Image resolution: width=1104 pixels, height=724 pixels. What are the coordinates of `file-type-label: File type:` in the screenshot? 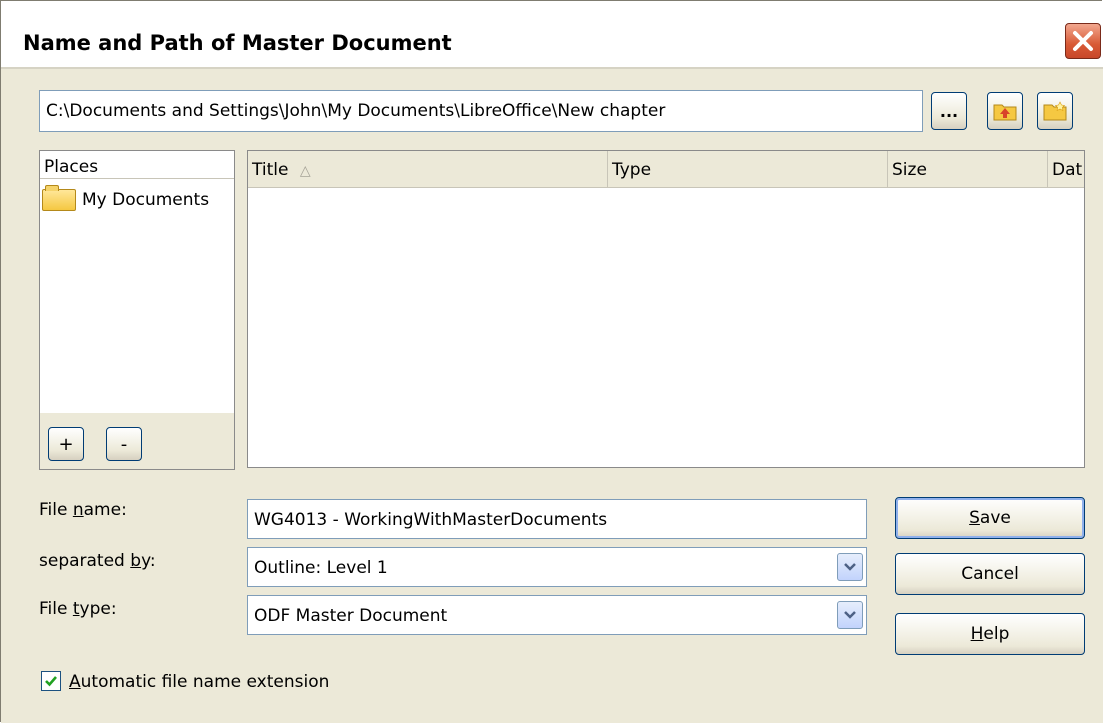 It's located at (78, 609).